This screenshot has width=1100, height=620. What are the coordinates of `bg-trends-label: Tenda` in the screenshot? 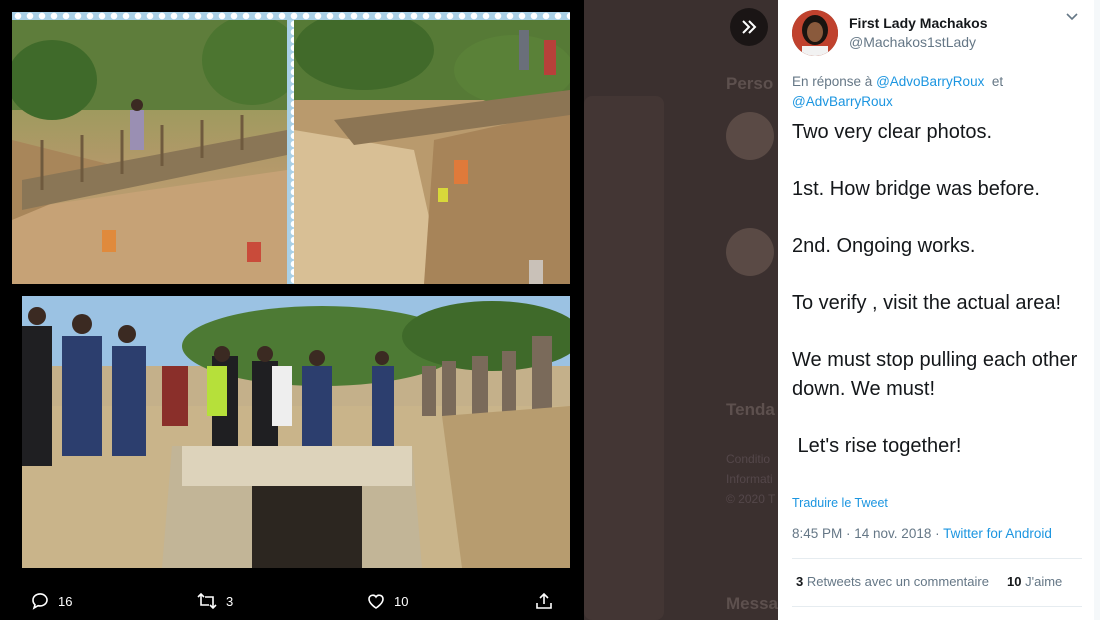 It's located at (750, 409).